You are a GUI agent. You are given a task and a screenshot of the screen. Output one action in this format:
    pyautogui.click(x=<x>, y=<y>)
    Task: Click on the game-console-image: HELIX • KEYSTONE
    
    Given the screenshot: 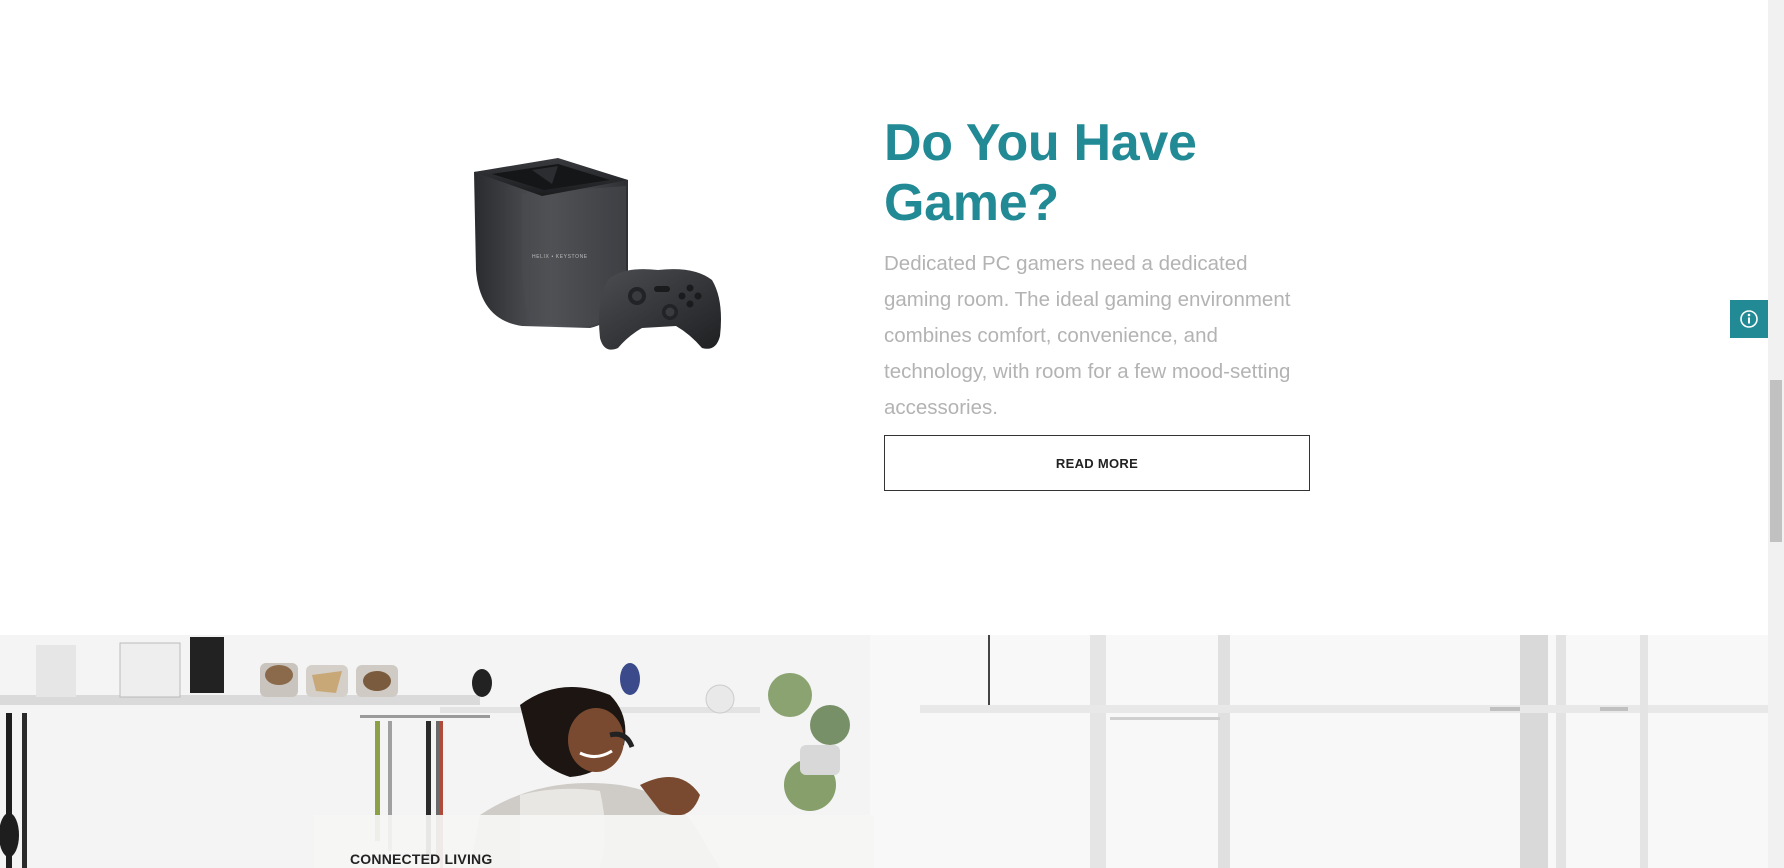 What is the action you would take?
    pyautogui.click(x=612, y=266)
    